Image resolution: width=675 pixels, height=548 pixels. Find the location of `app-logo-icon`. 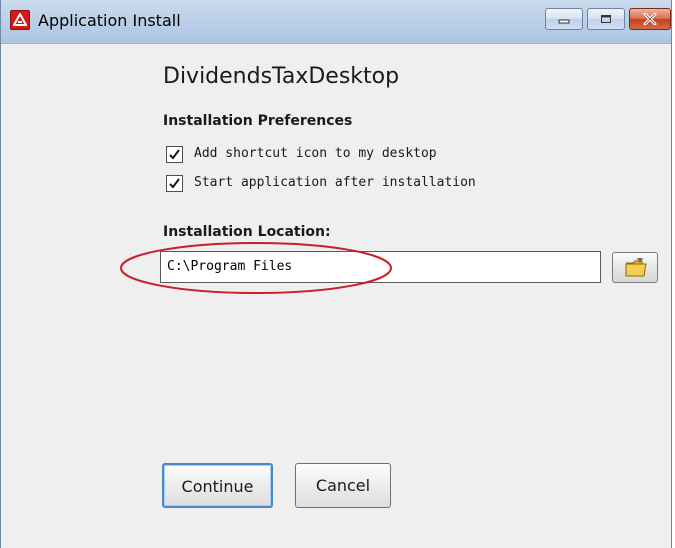

app-logo-icon is located at coordinates (20, 20).